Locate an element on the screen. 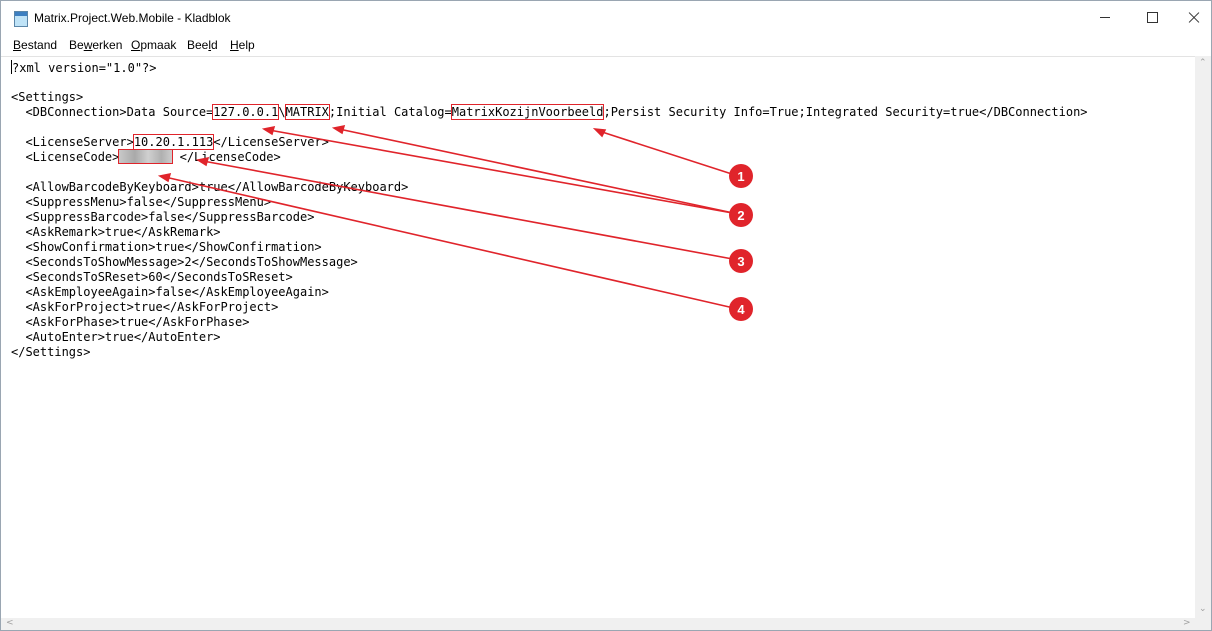 The image size is (1212, 631). annotation-badge-4-label: 4 is located at coordinates (741, 309).